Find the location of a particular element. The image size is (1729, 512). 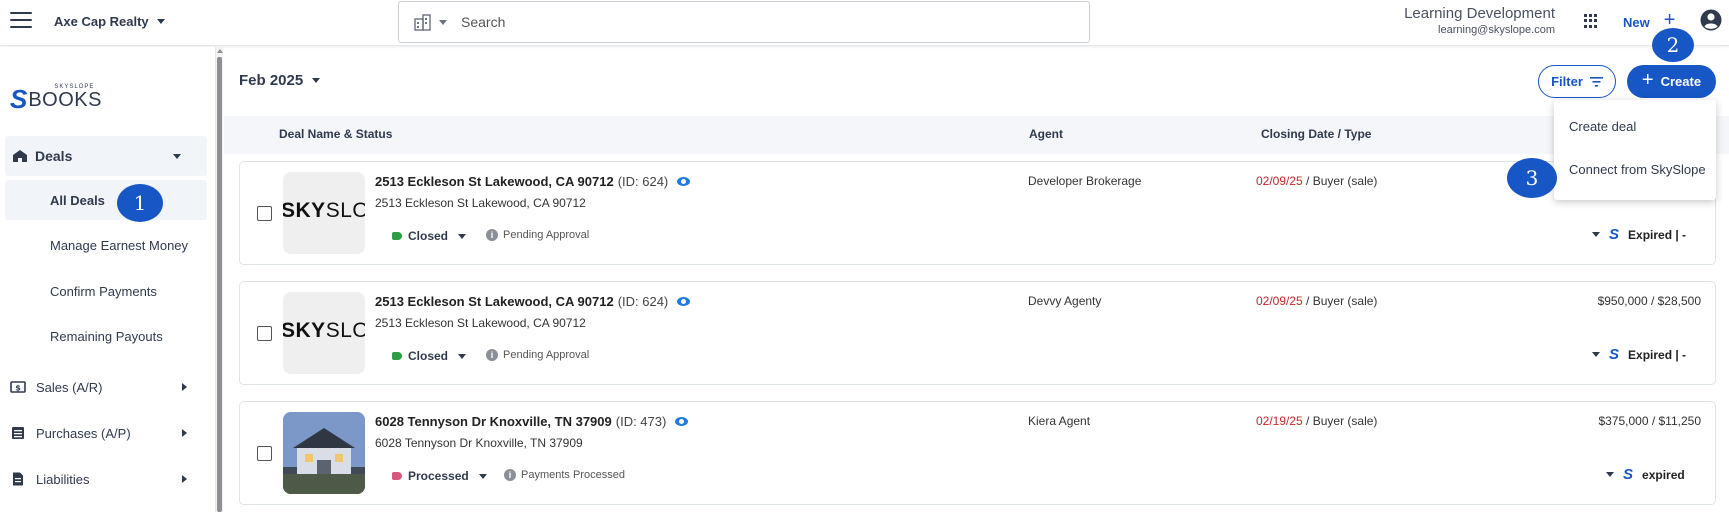

closing-date-value: 02/19/25 is located at coordinates (1279, 421).